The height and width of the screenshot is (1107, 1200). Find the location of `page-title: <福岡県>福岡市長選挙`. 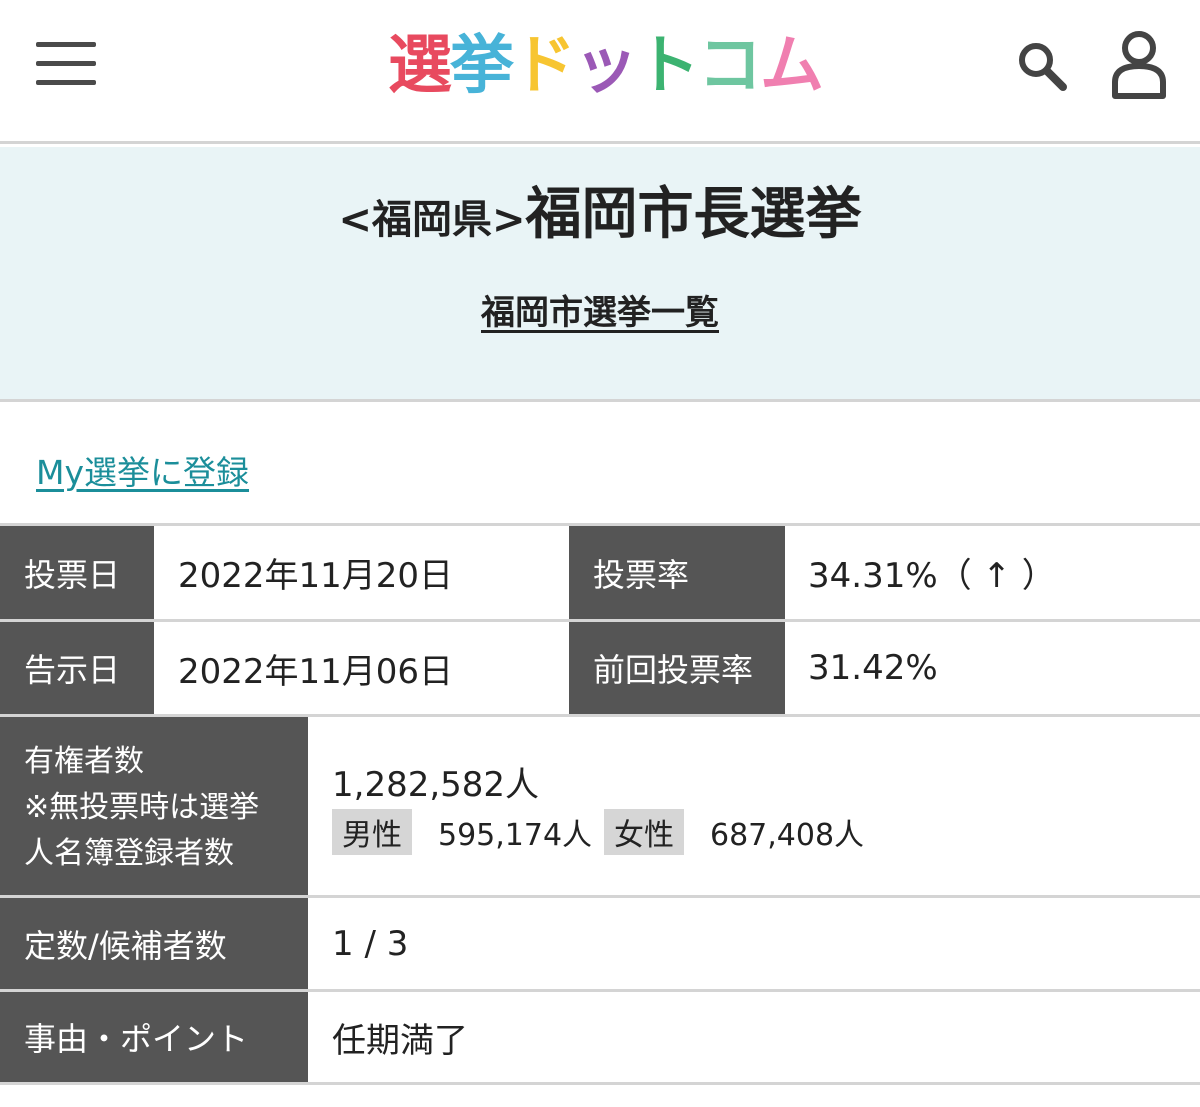

page-title: <福岡県>福岡市長選挙 is located at coordinates (600, 209).